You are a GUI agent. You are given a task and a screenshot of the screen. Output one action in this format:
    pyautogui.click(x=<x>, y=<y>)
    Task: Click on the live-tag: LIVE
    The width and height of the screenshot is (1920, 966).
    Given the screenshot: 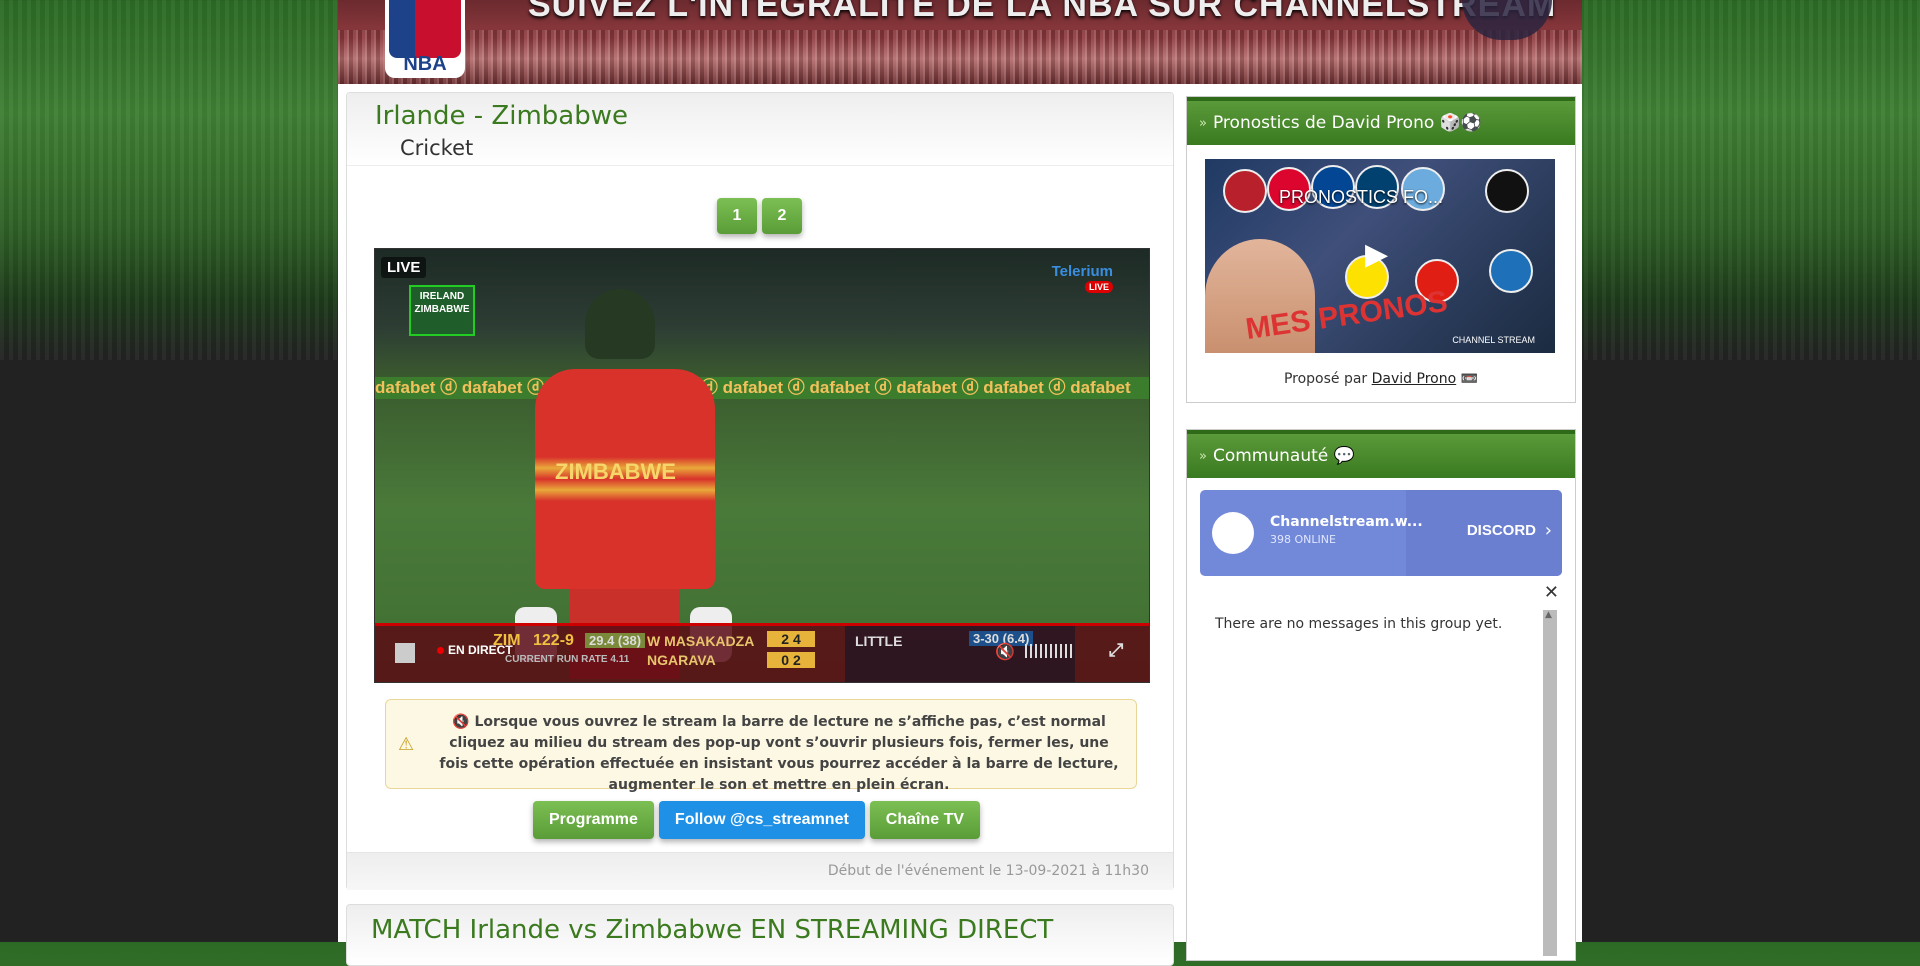 What is the action you would take?
    pyautogui.click(x=404, y=267)
    